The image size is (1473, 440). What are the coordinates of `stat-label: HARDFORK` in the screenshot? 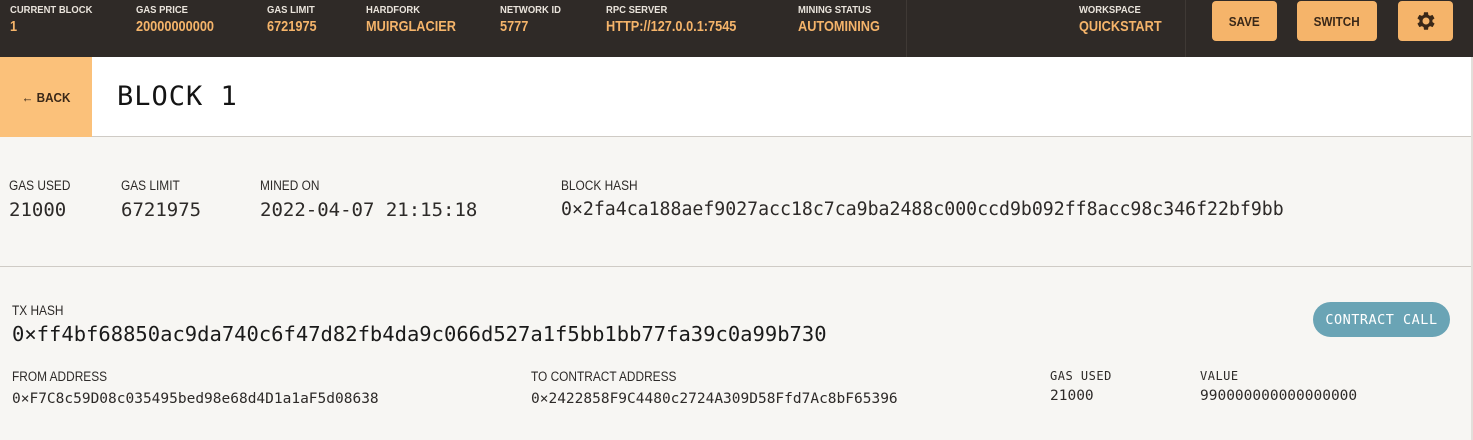 It's located at (393, 10).